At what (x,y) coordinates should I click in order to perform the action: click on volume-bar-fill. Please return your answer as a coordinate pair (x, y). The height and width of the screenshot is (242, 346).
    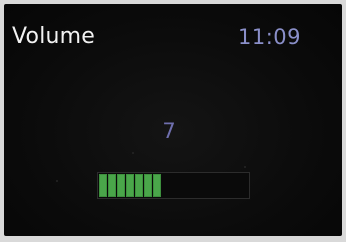
    Looking at the image, I should click on (130, 185).